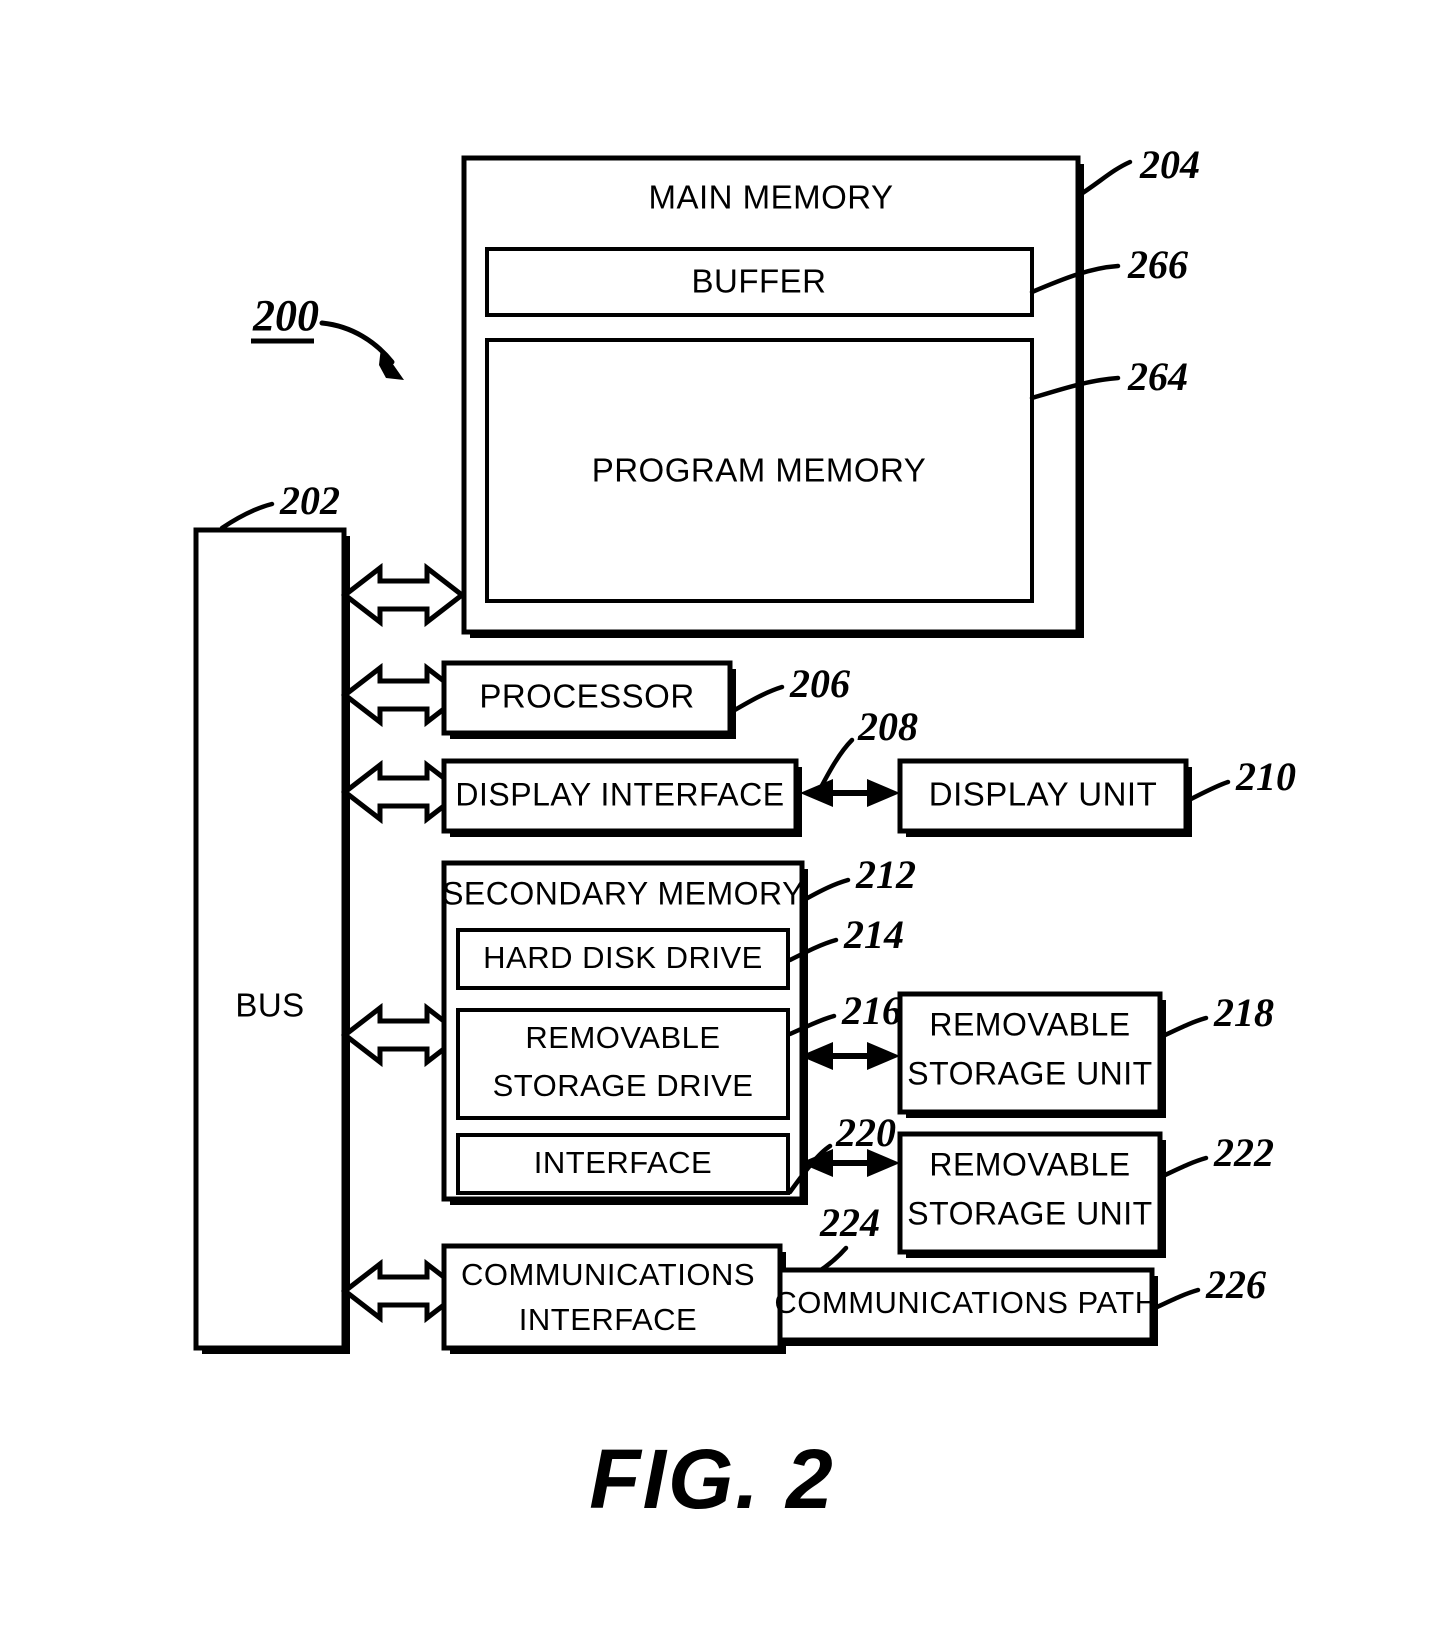 The image size is (1449, 1652). Describe the element at coordinates (285, 315) in the screenshot. I see `ref-200: 200` at that location.